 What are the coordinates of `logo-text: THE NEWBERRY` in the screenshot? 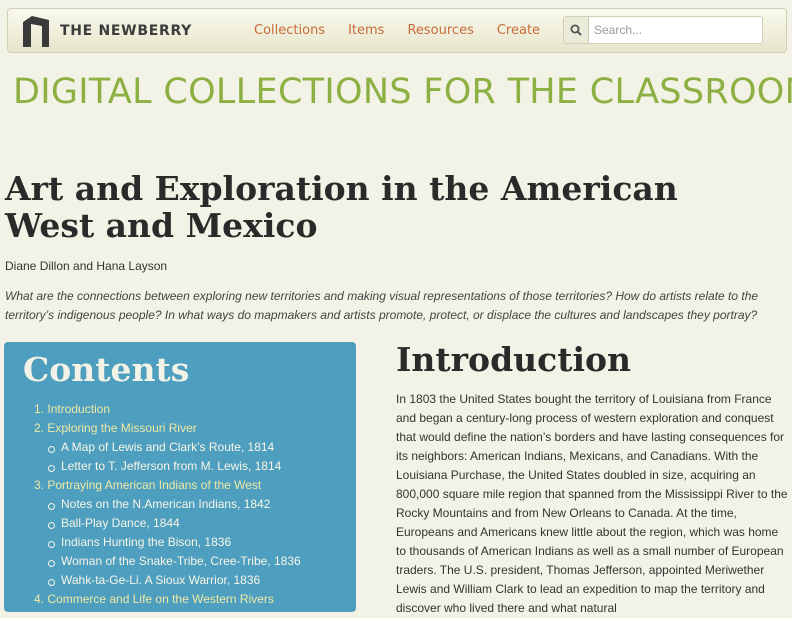 It's located at (126, 31).